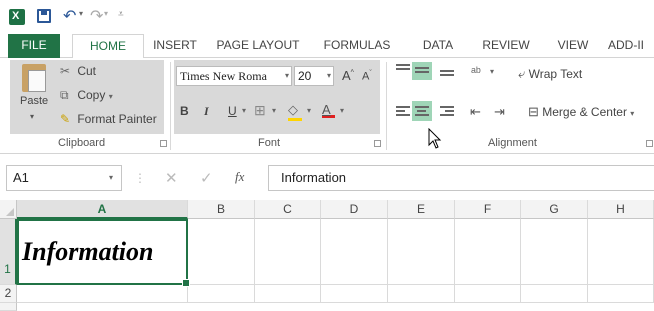 The image size is (654, 311). What do you see at coordinates (295, 119) in the screenshot?
I see `fill-color-swatch` at bounding box center [295, 119].